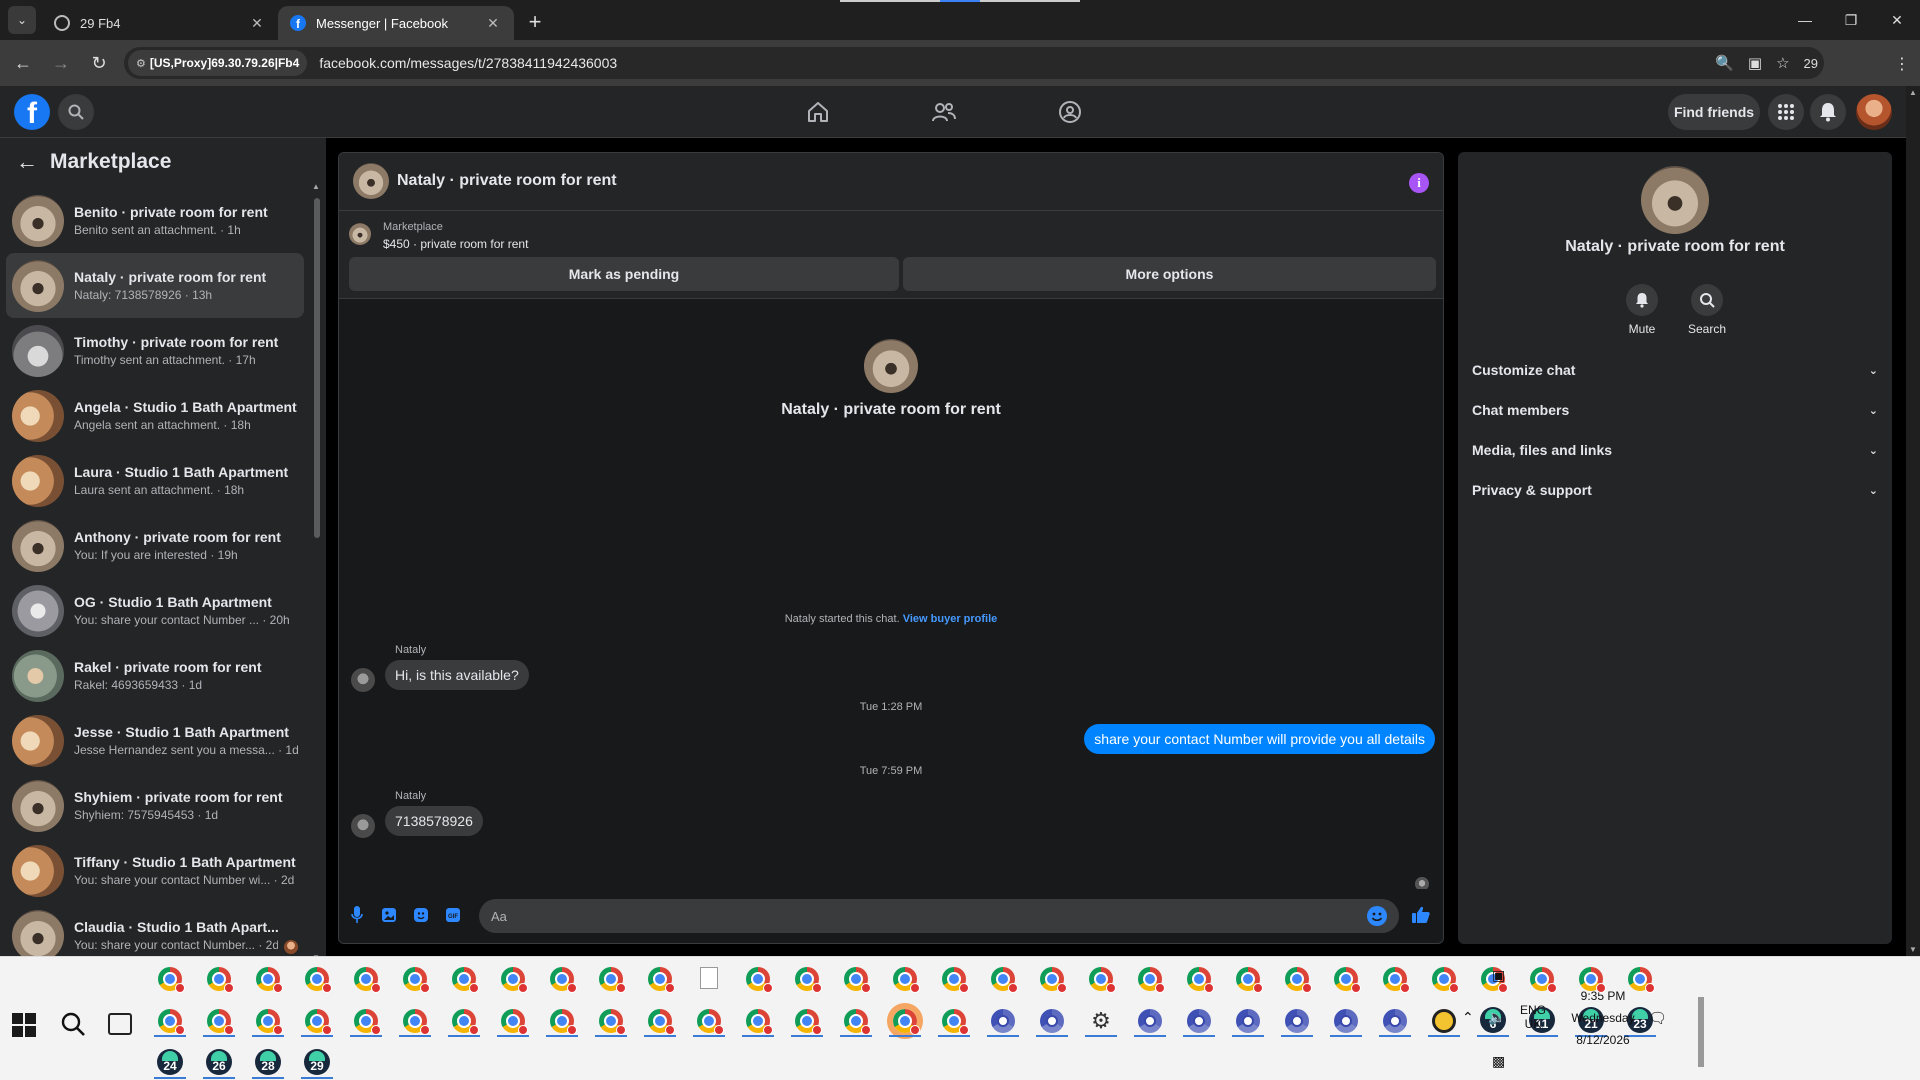 The height and width of the screenshot is (1080, 1920). What do you see at coordinates (218, 63) in the screenshot?
I see `site-info-chip: ⚙ [US,Proxy]69.30.79.26|Fb4` at bounding box center [218, 63].